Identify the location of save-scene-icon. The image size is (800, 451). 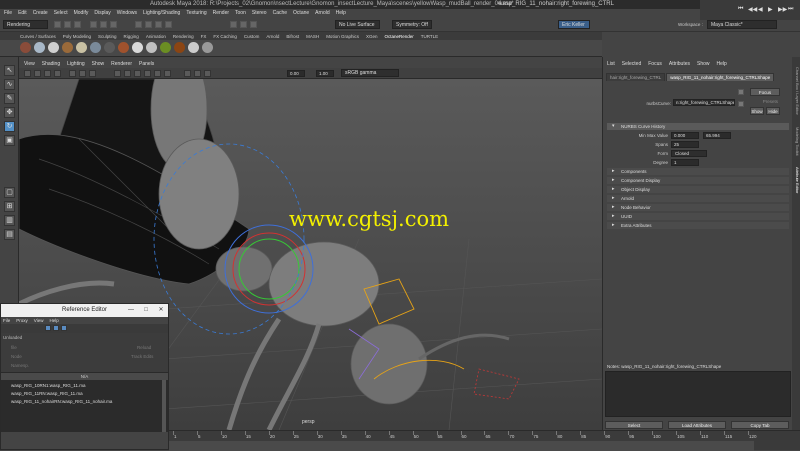
(77, 24).